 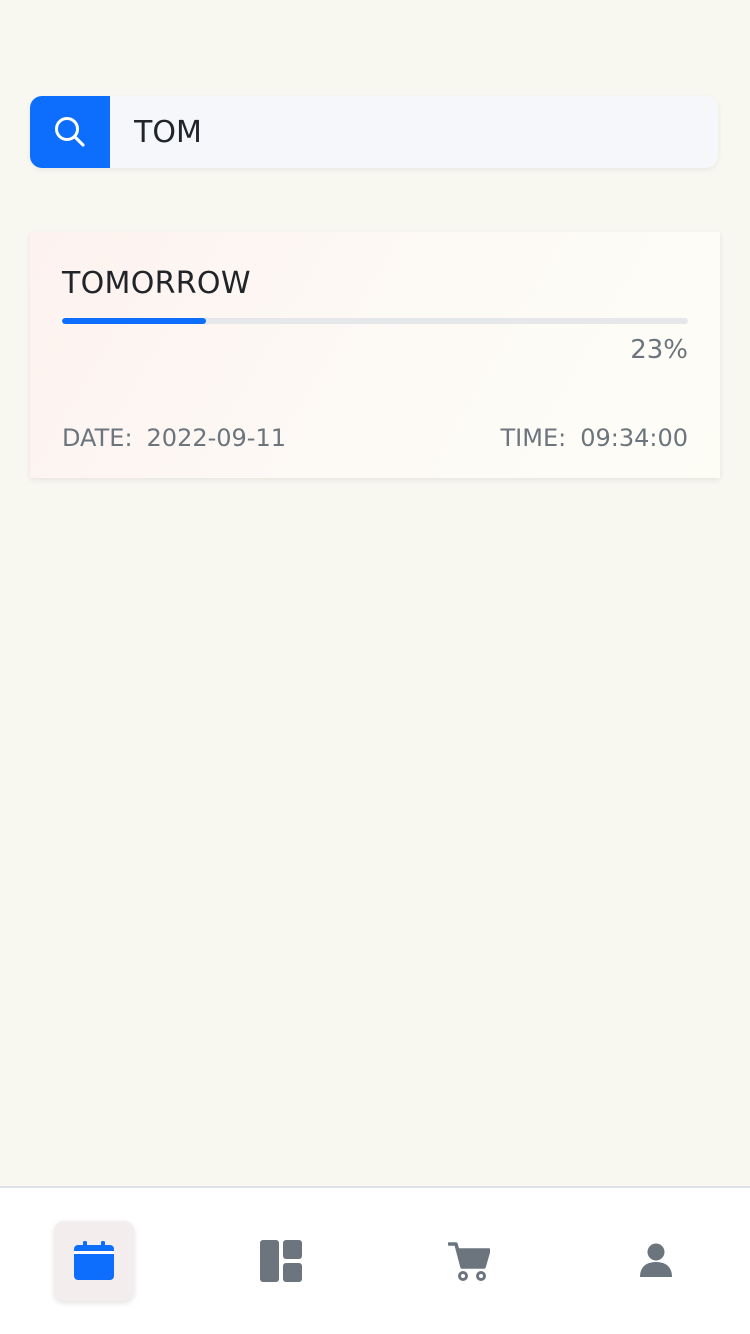 I want to click on nav-item-profile, so click(x=656, y=1261).